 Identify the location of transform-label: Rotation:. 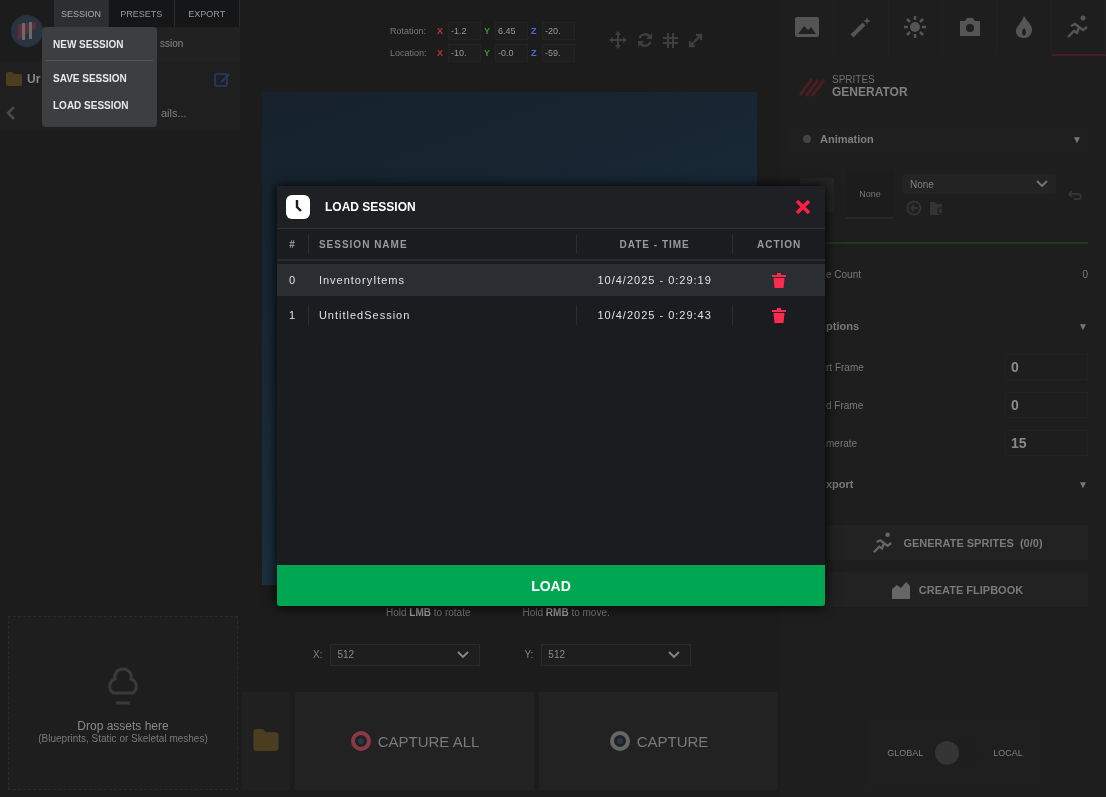
(409, 31).